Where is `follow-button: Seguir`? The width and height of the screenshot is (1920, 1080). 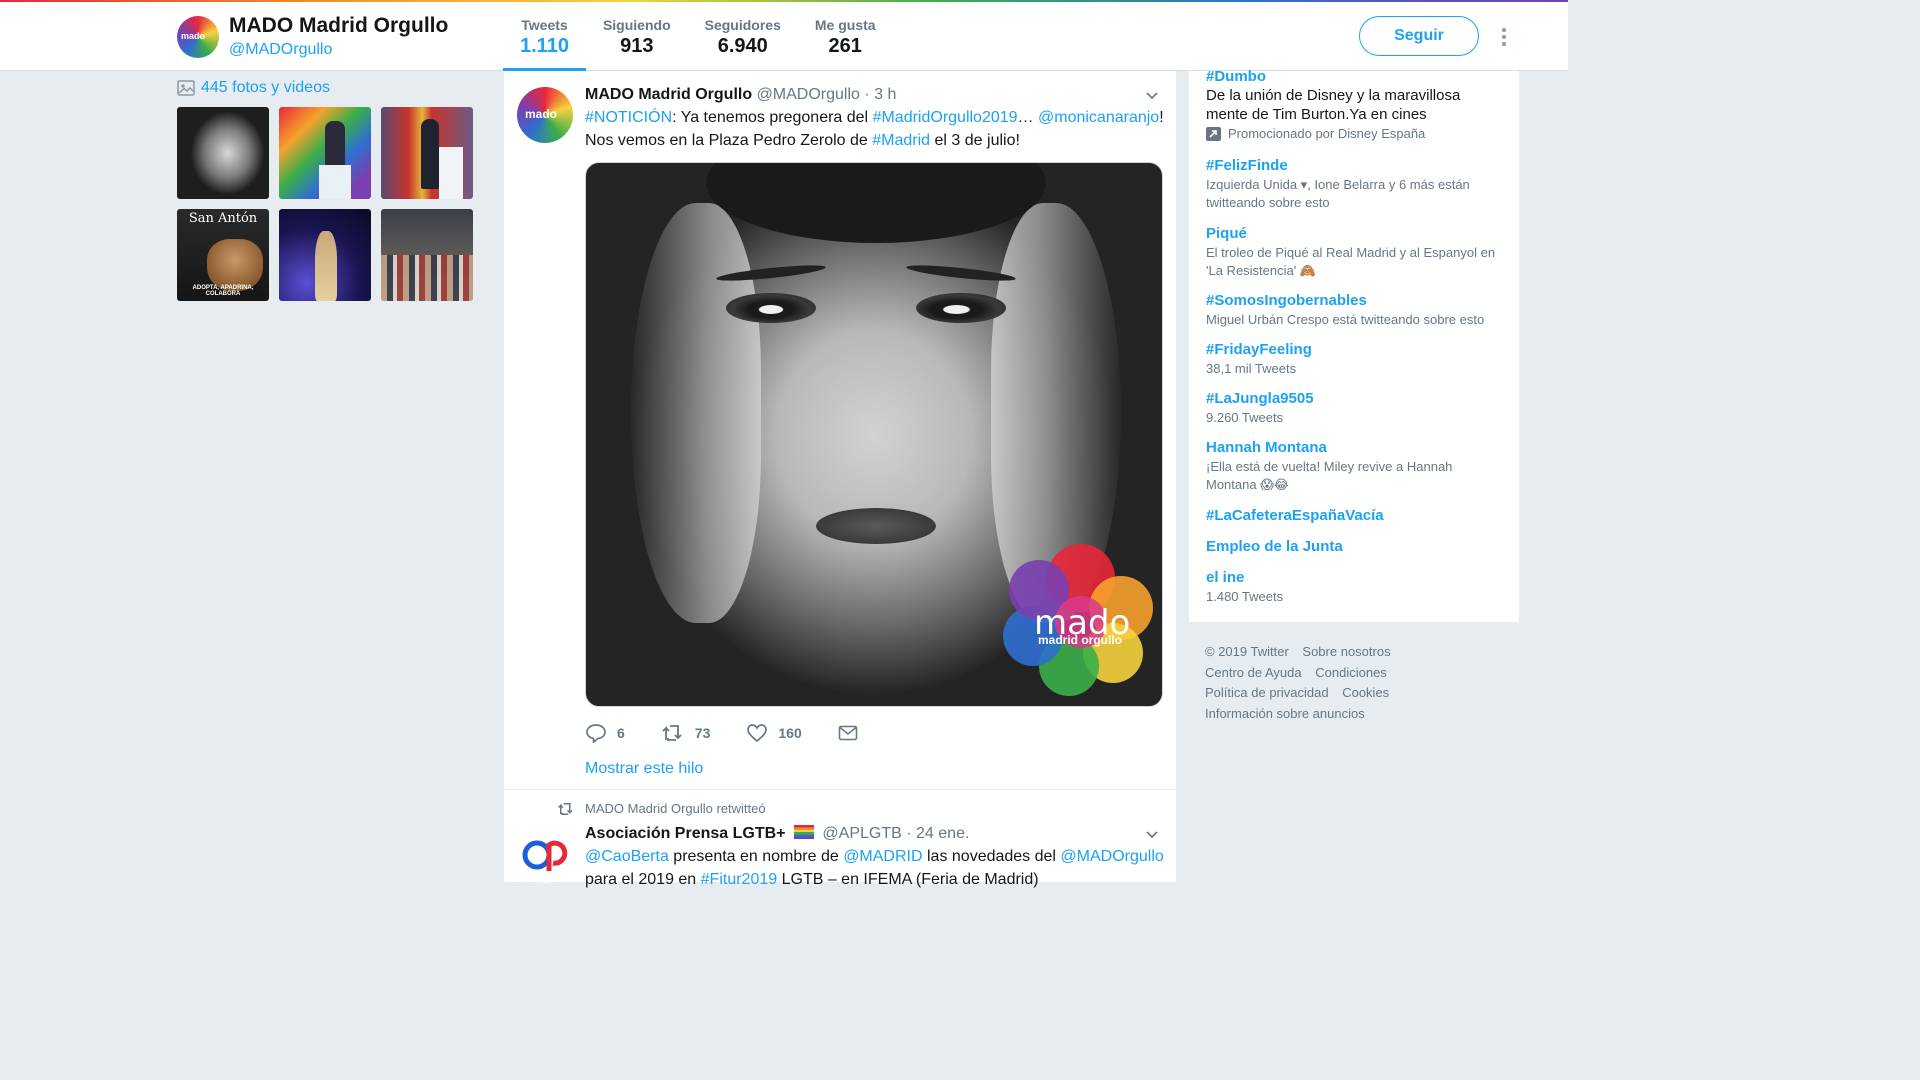
follow-button: Seguir is located at coordinates (1419, 36).